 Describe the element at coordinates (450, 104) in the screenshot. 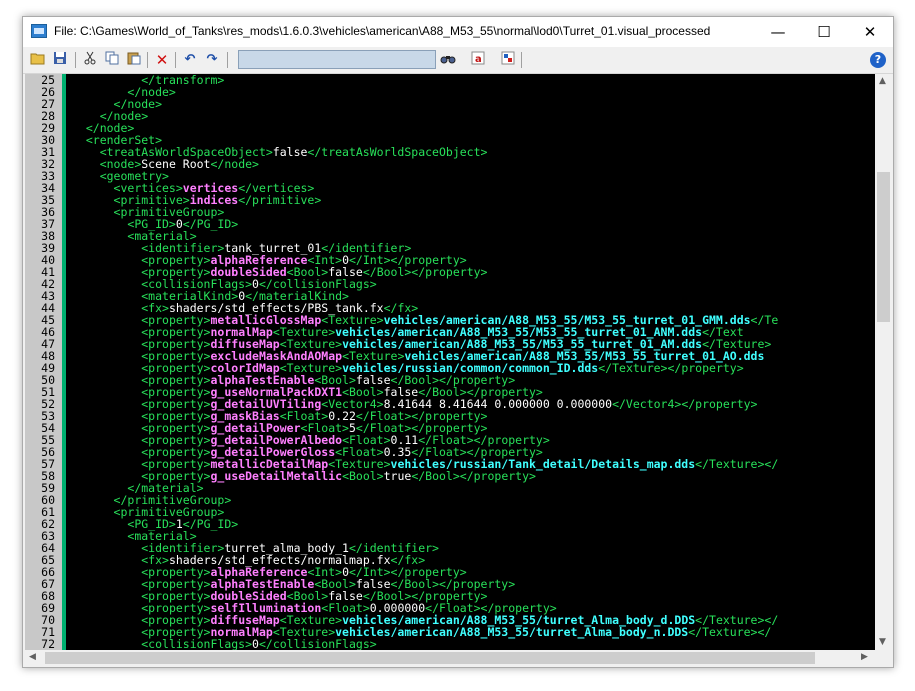

I see `code-line: 27 </node>` at that location.